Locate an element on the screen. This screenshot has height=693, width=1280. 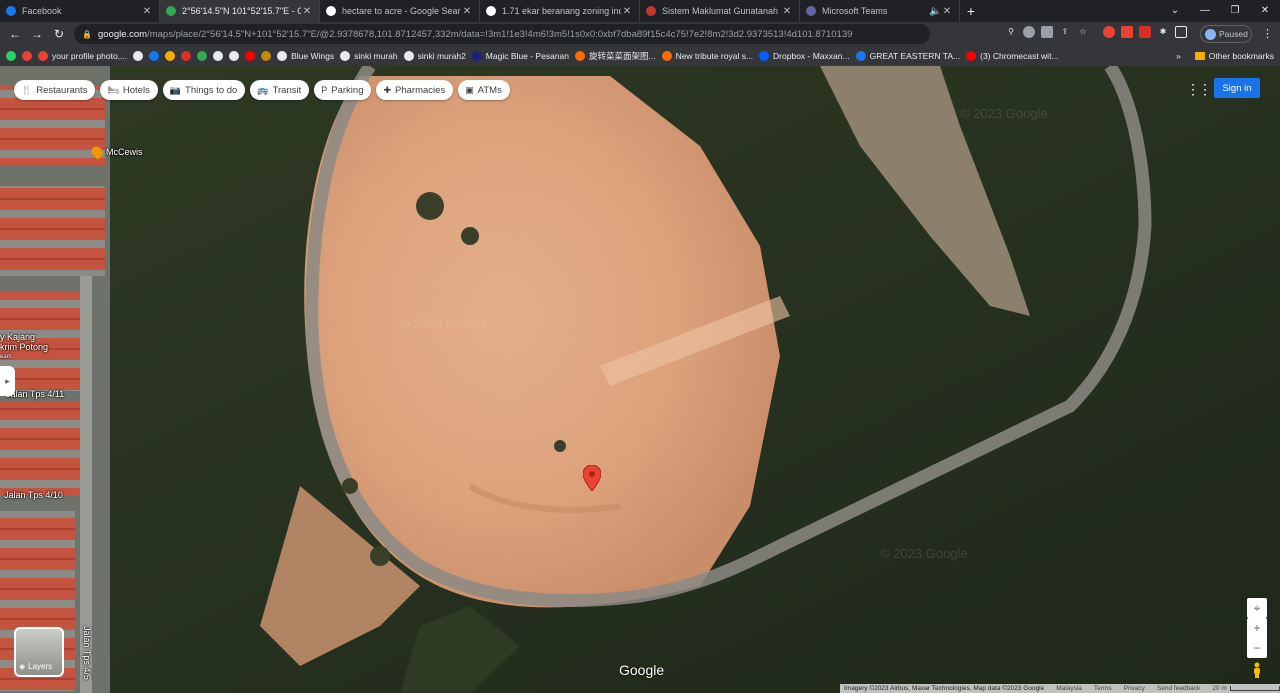
watermark-text: © 2023 Google is located at coordinates (924, 553).